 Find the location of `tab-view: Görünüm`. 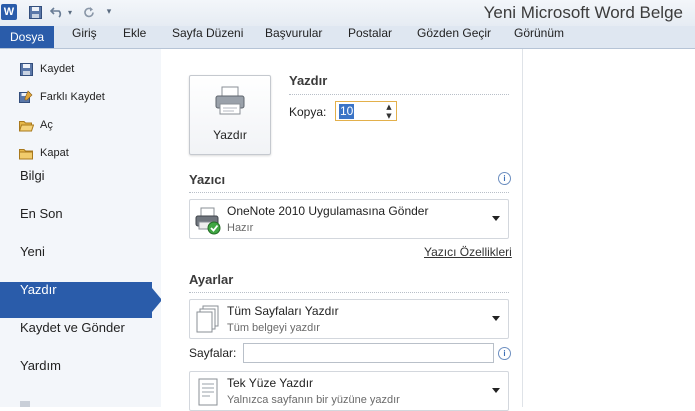

tab-view: Görünüm is located at coordinates (539, 37).